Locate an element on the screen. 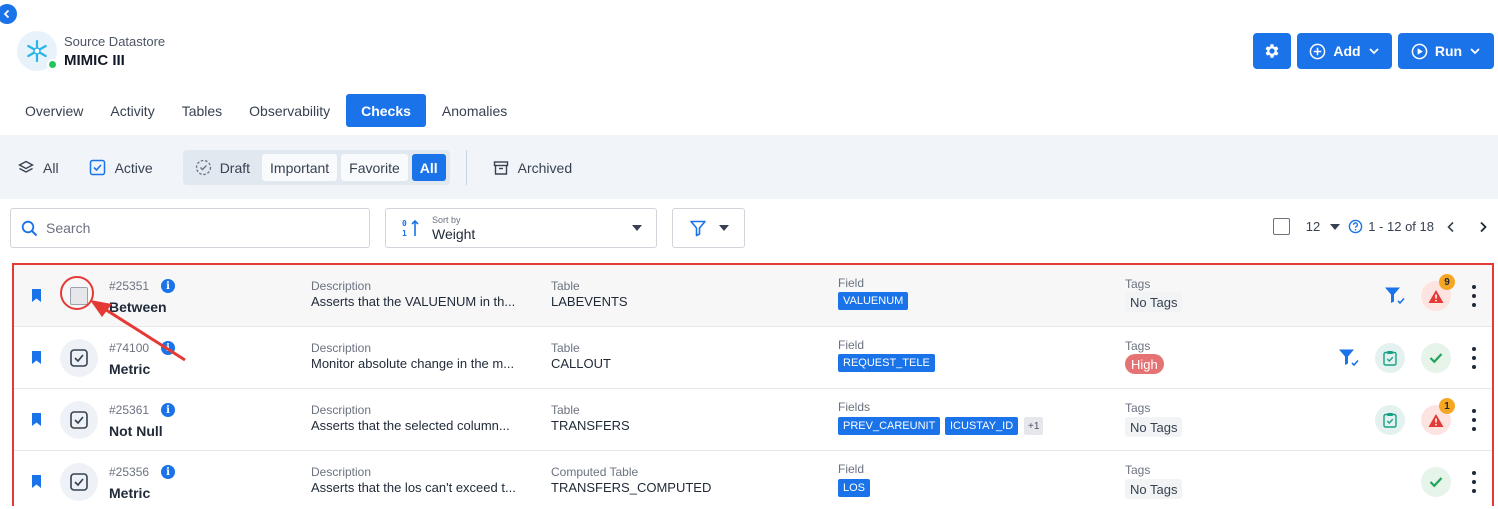  sort-value: Weight is located at coordinates (454, 233).